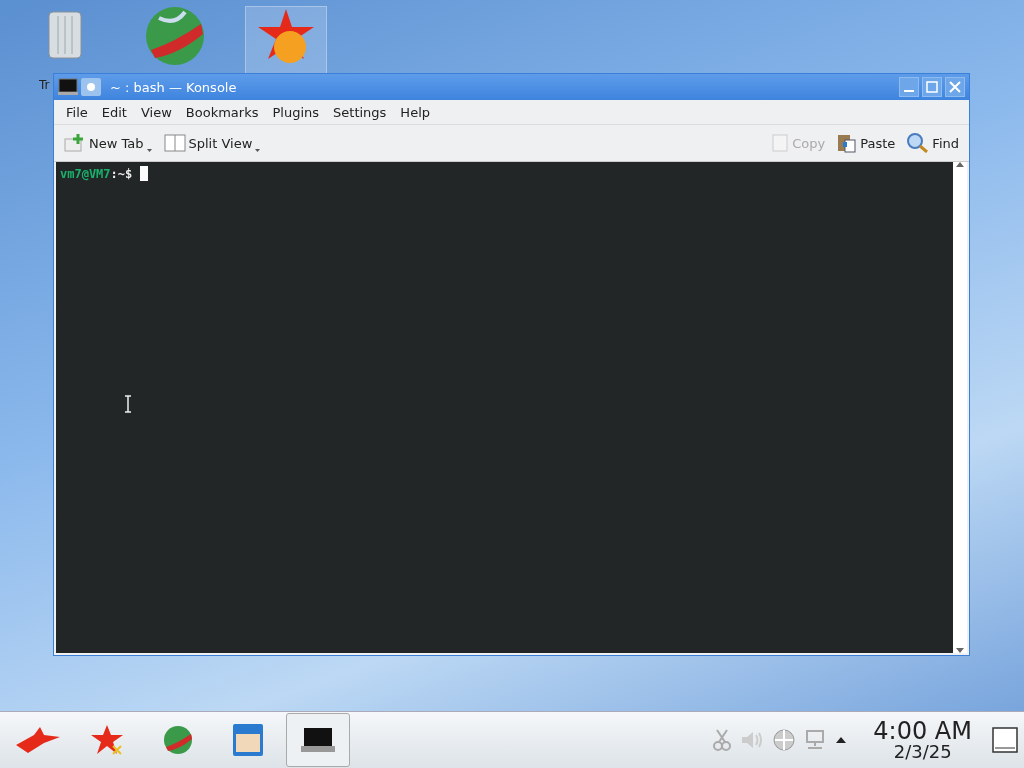  What do you see at coordinates (114, 112) in the screenshot?
I see `menu-item: Edit` at bounding box center [114, 112].